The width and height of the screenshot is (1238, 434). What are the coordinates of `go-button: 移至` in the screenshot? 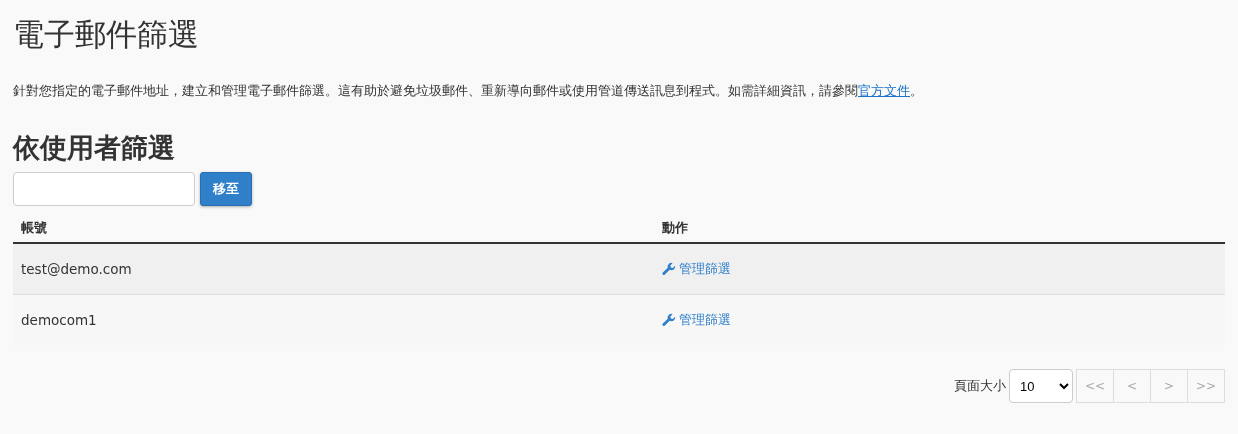 It's located at (226, 189).